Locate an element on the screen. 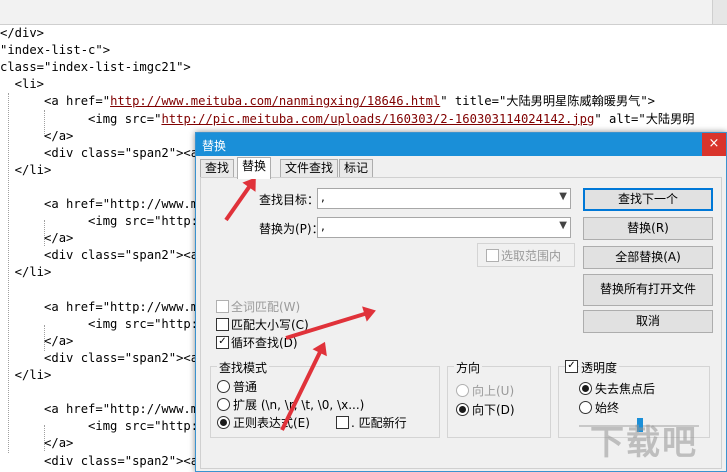  whole-word-checkbox is located at coordinates (222, 306).